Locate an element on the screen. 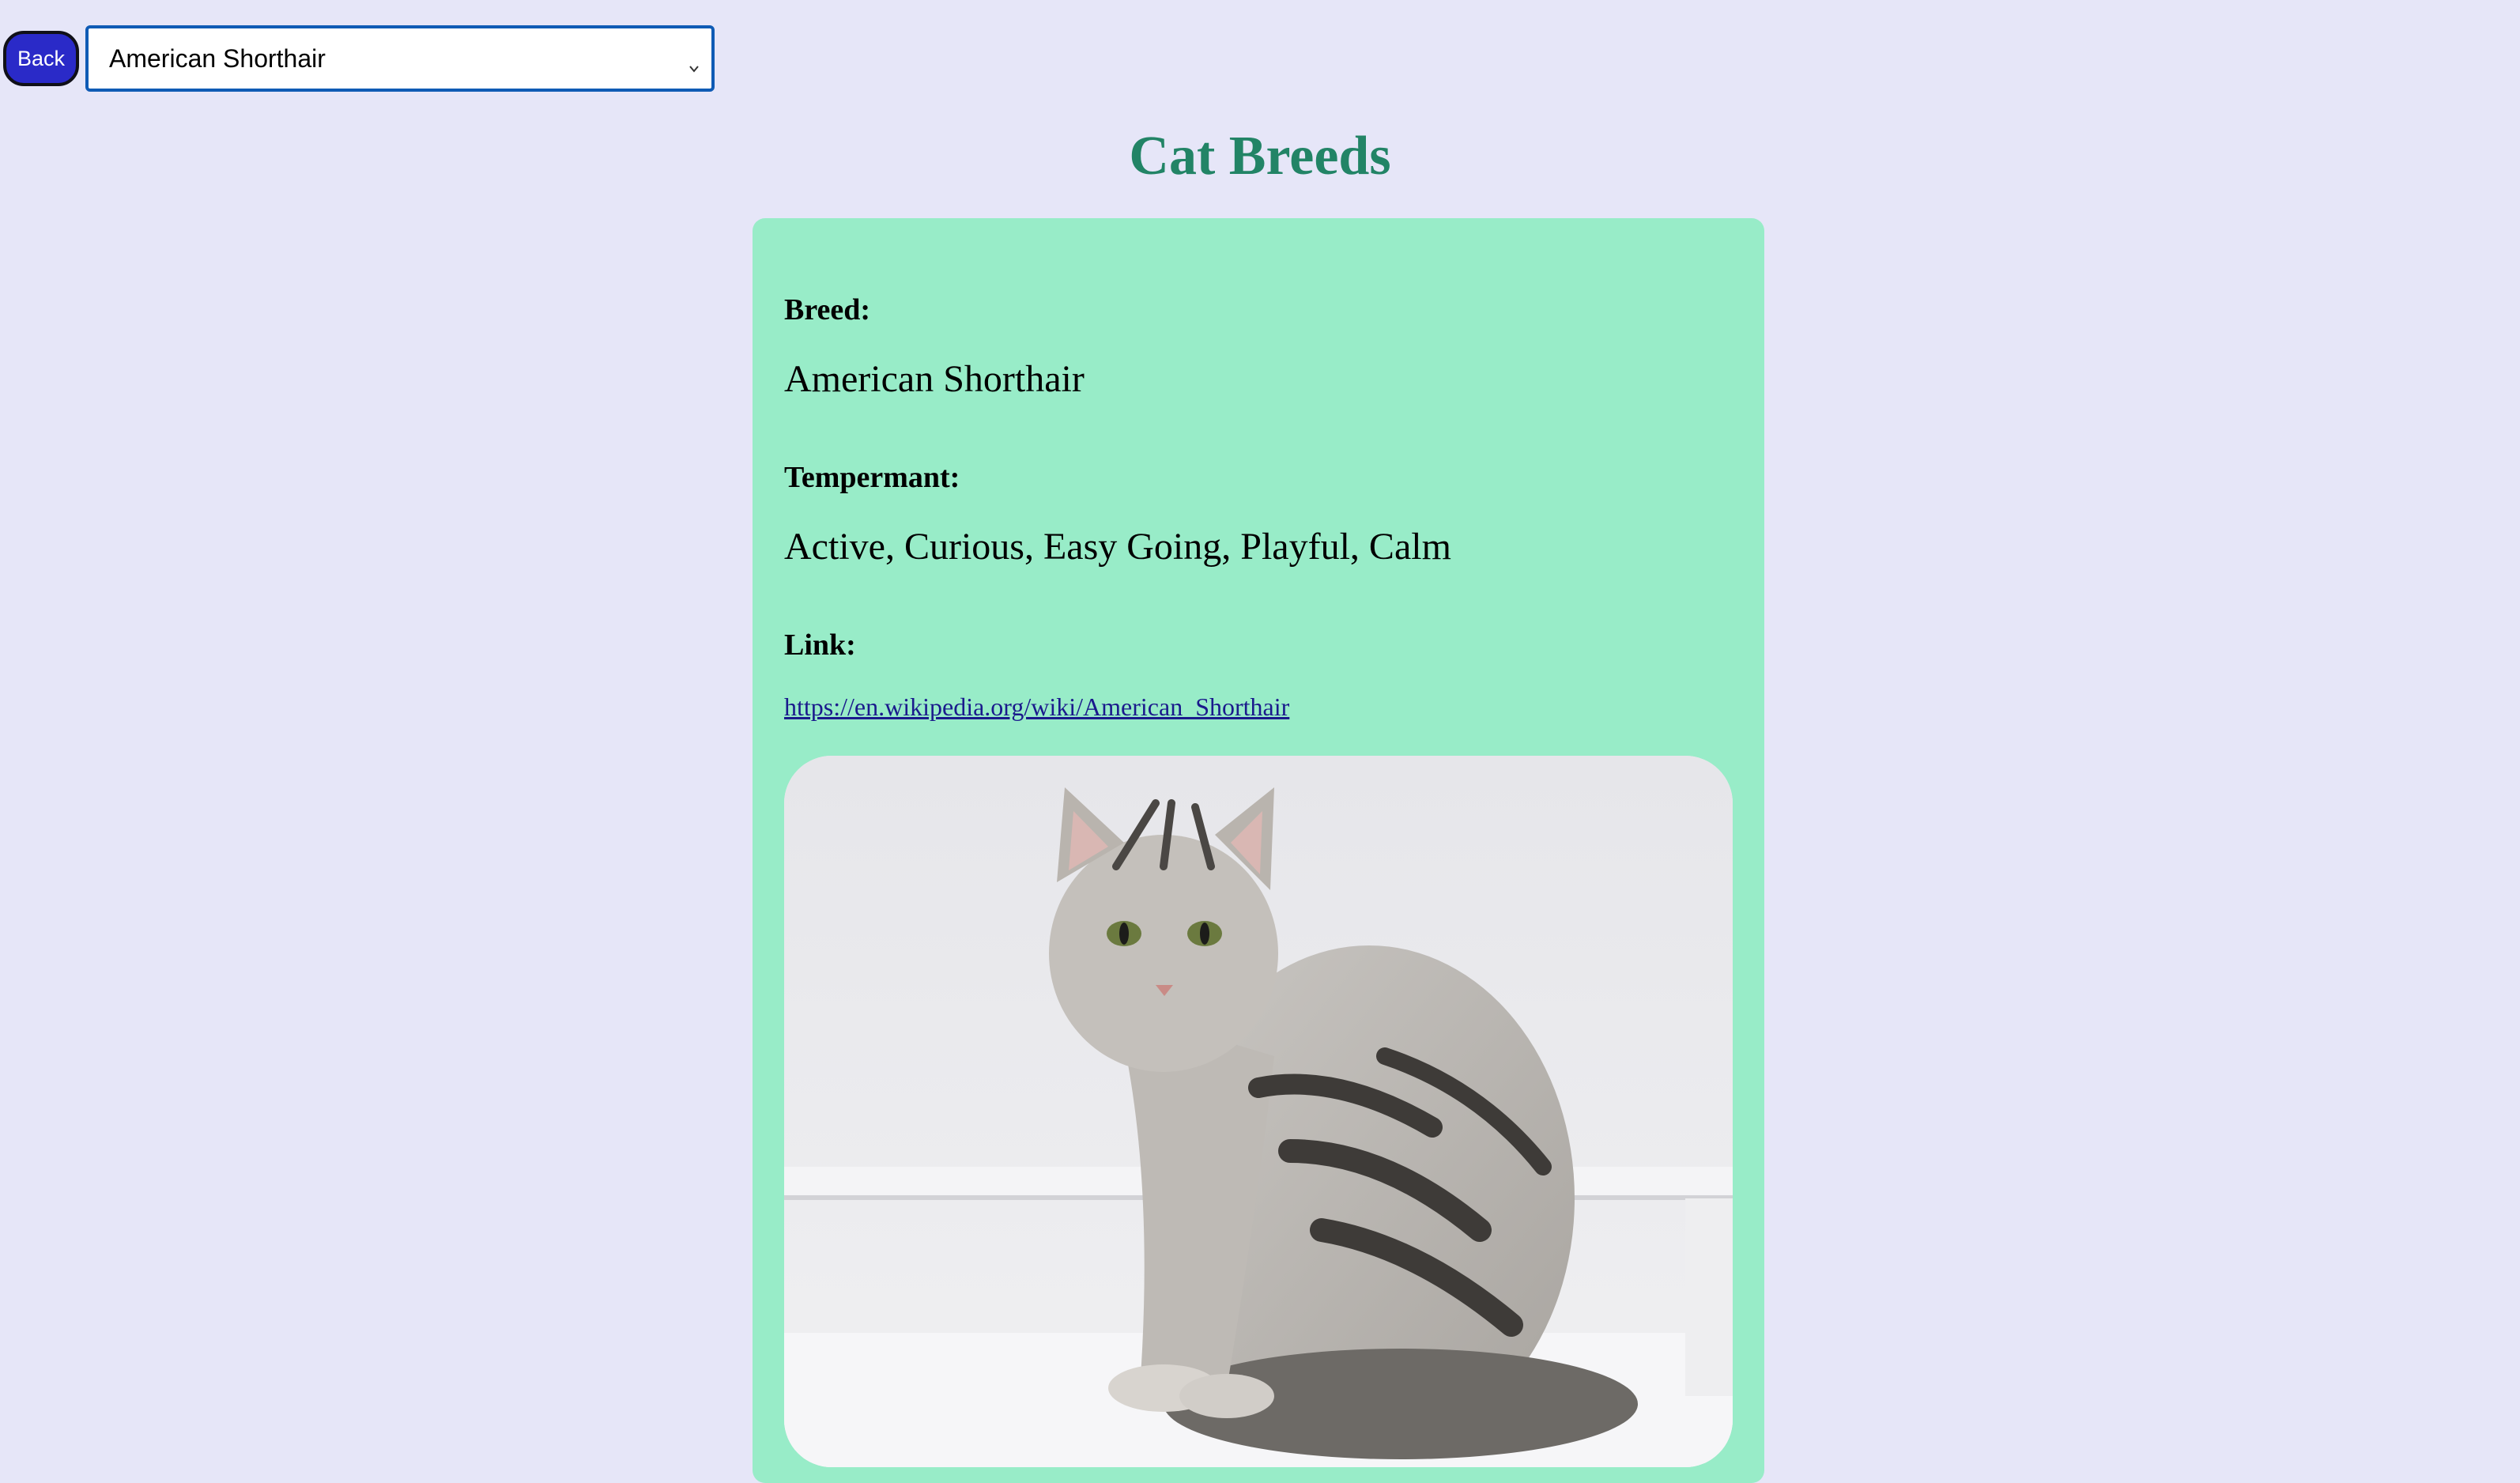 This screenshot has height=1483, width=2520. breed-select-value: American Shorthair is located at coordinates (217, 58).